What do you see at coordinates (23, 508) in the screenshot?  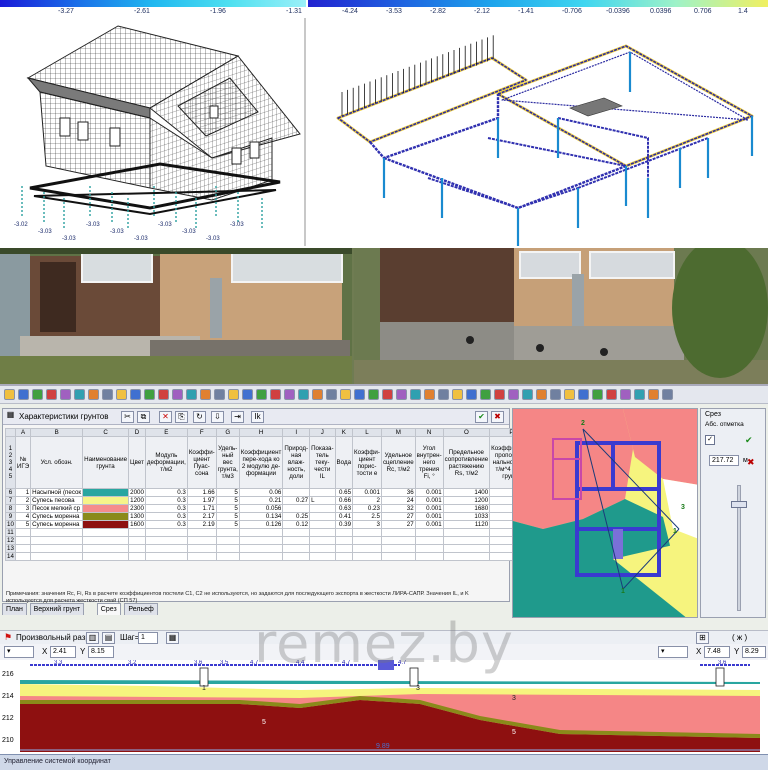 I see `cell-no: 3` at bounding box center [23, 508].